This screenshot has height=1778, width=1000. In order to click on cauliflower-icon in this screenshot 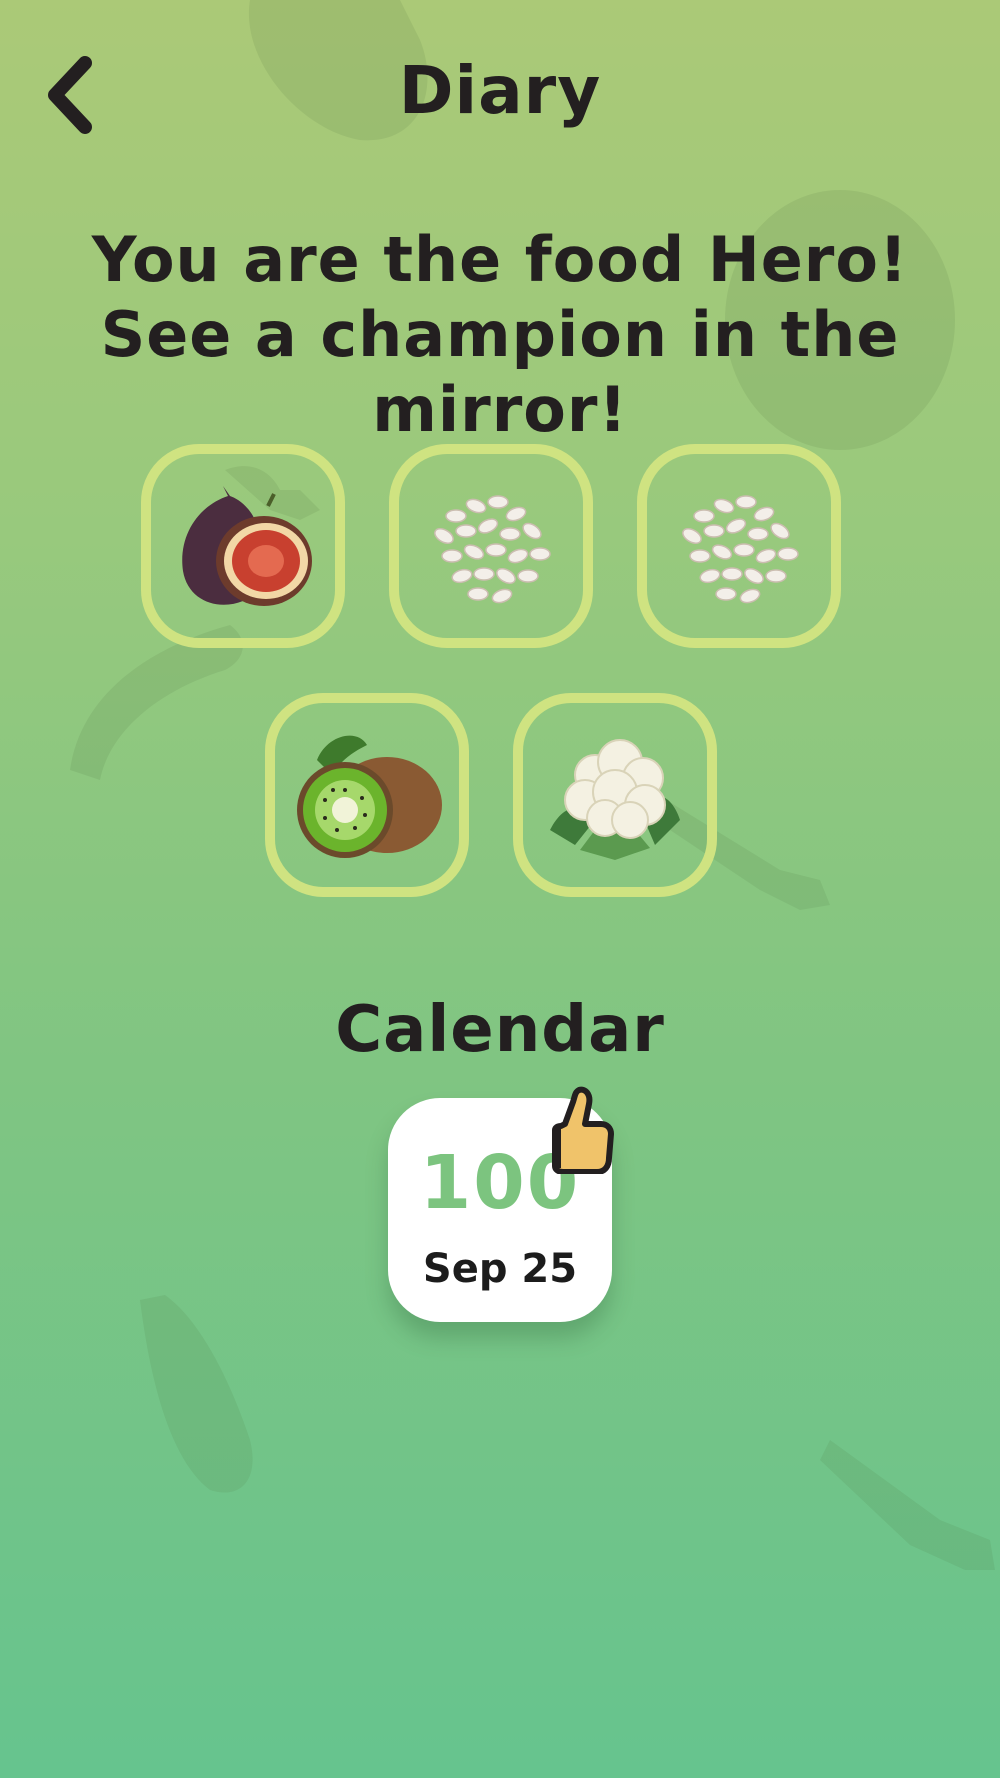, I will do `click(615, 799)`.